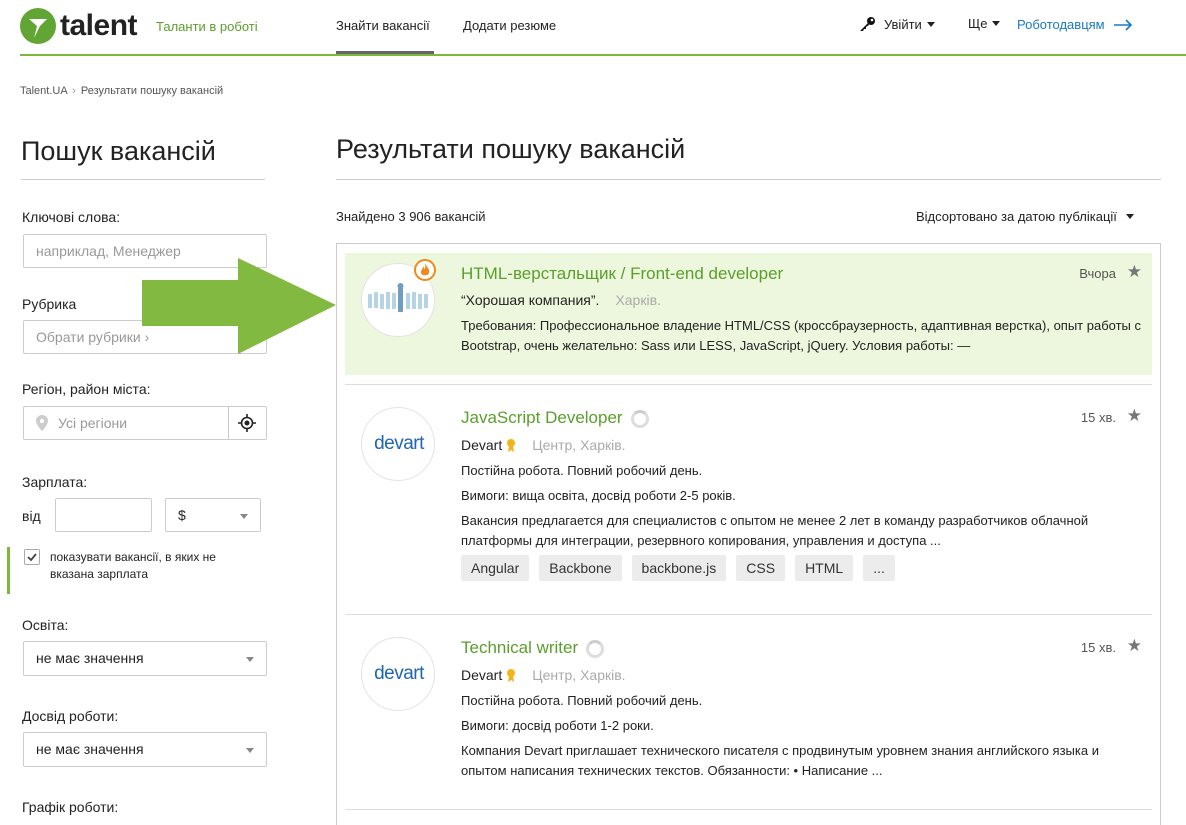 The image size is (1186, 825). I want to click on location-pin-icon, so click(42, 423).